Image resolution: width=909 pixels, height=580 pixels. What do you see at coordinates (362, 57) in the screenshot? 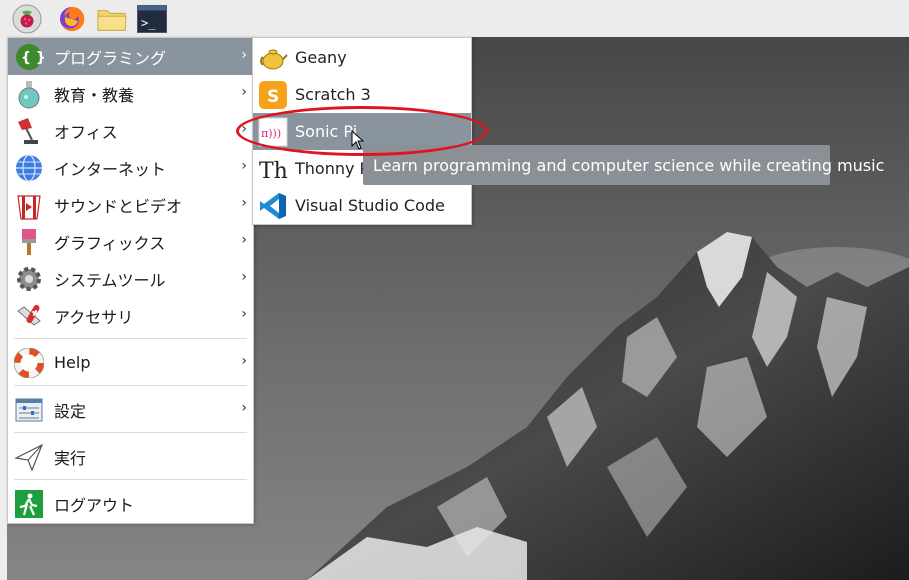
I see `submenu-item-geany: Geany` at bounding box center [362, 57].